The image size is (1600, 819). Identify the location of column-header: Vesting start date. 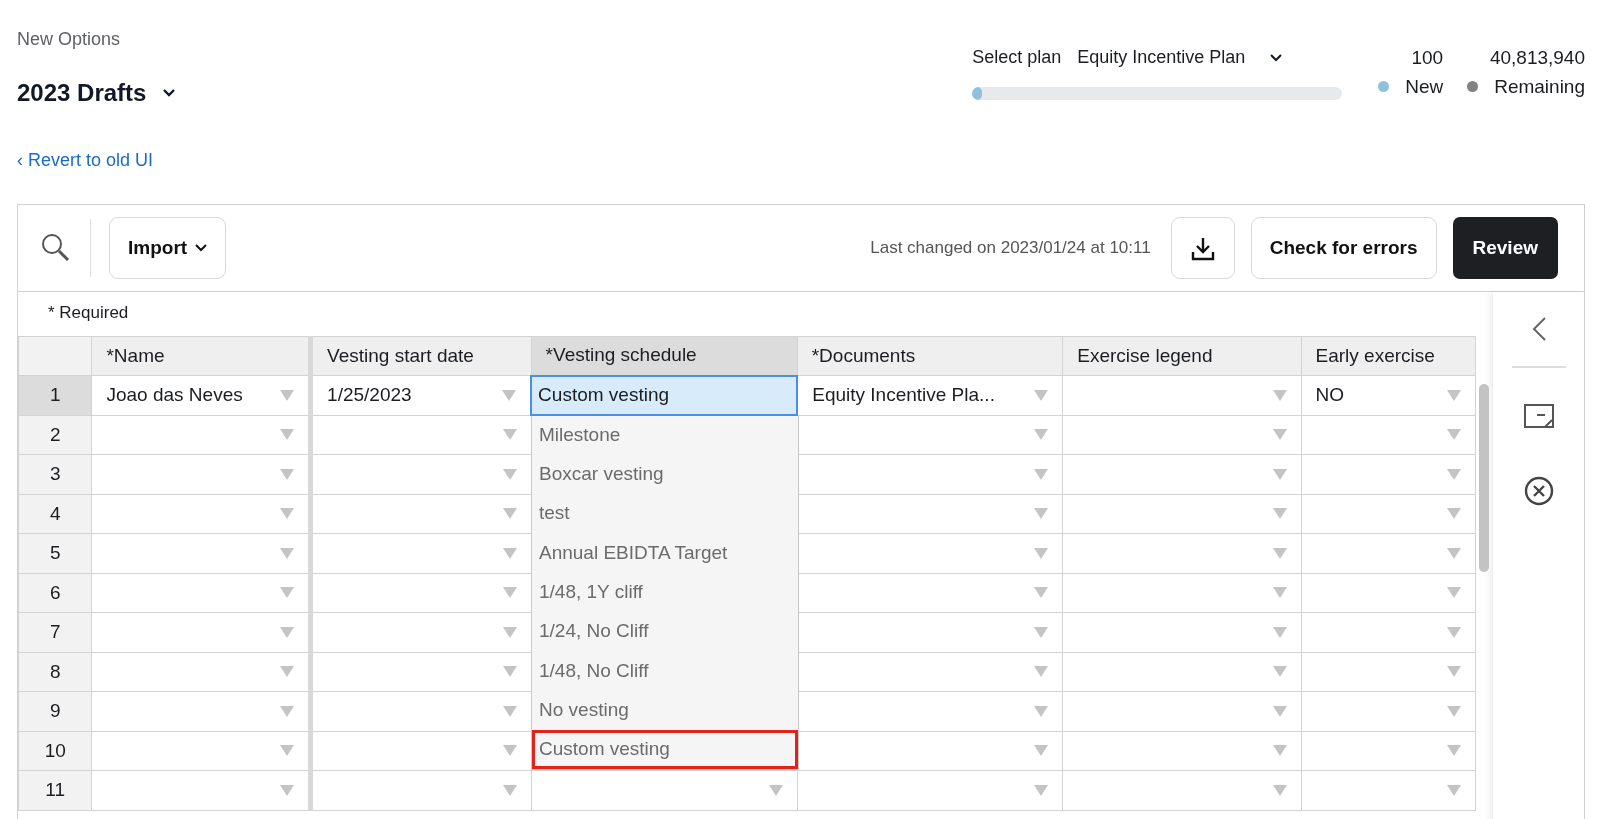
(421, 356).